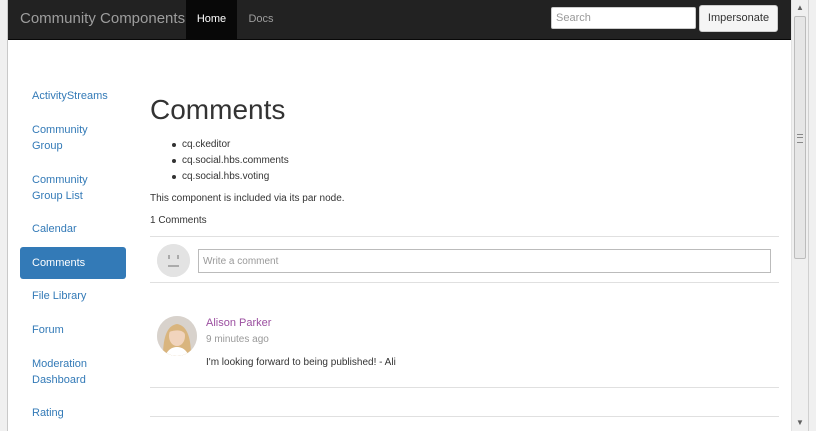  What do you see at coordinates (237, 339) in the screenshot?
I see `comment-timestamp: 9 minutes ago` at bounding box center [237, 339].